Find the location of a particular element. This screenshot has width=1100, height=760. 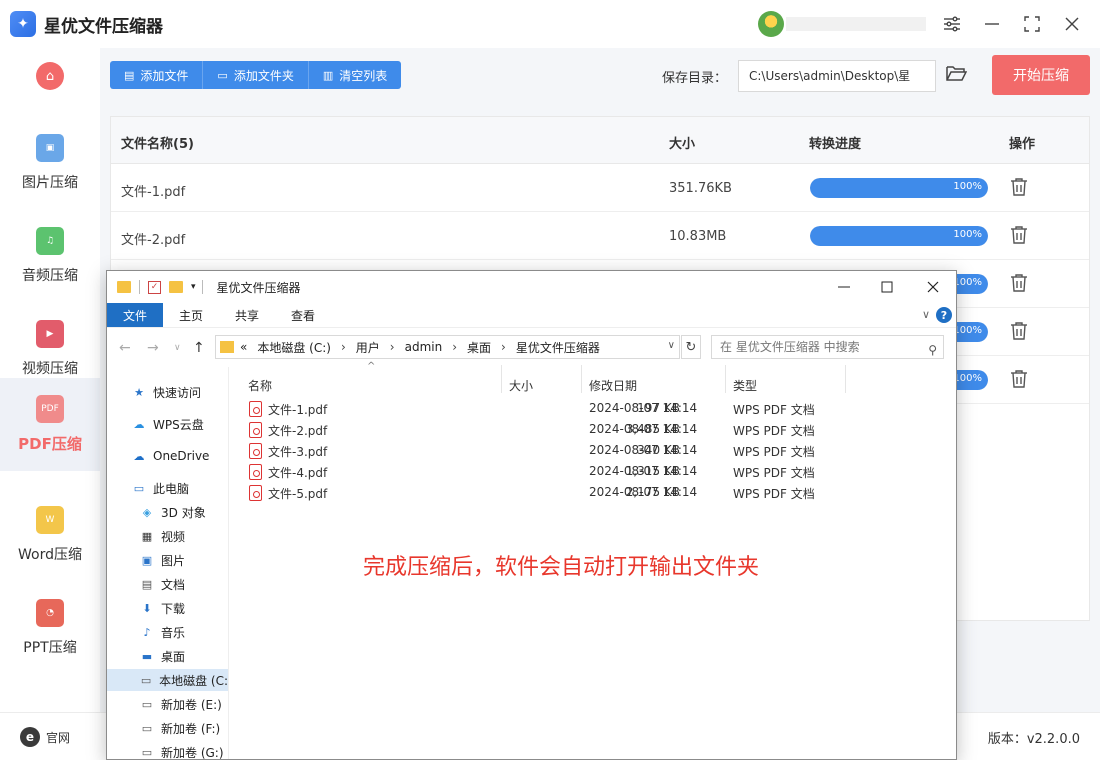

nav-onedrive: ☁ OneDrive is located at coordinates (170, 456).